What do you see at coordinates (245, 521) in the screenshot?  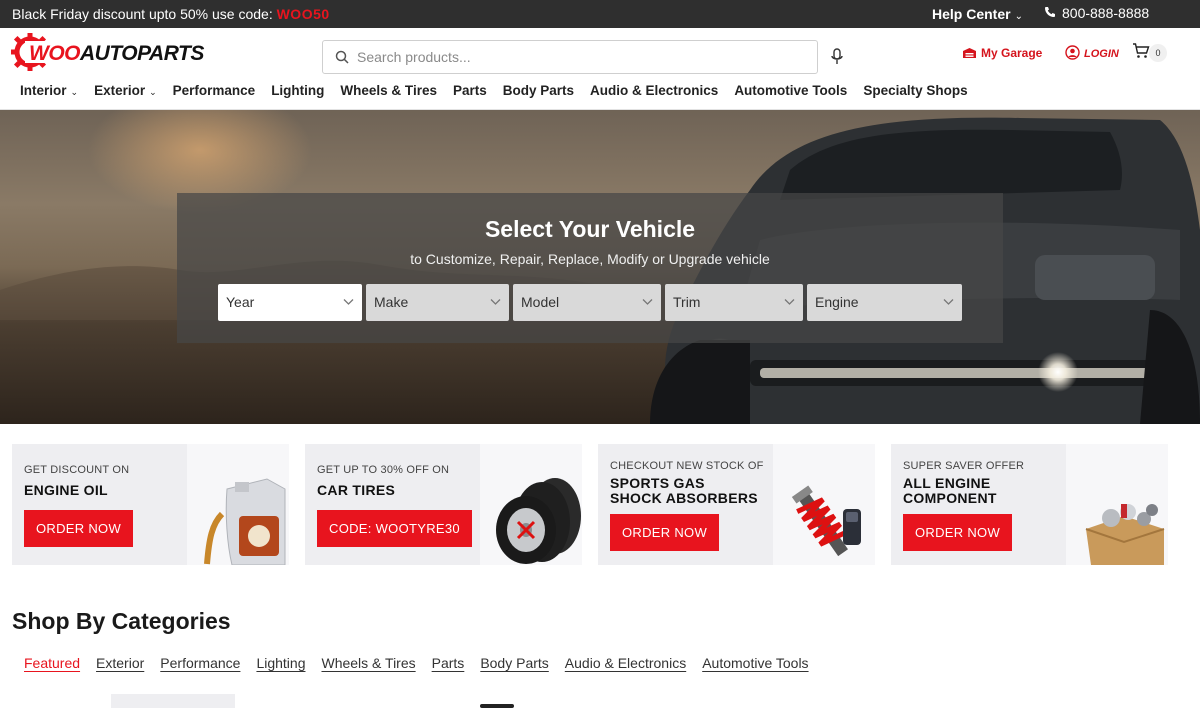 I see `oil-bottle-icon` at bounding box center [245, 521].